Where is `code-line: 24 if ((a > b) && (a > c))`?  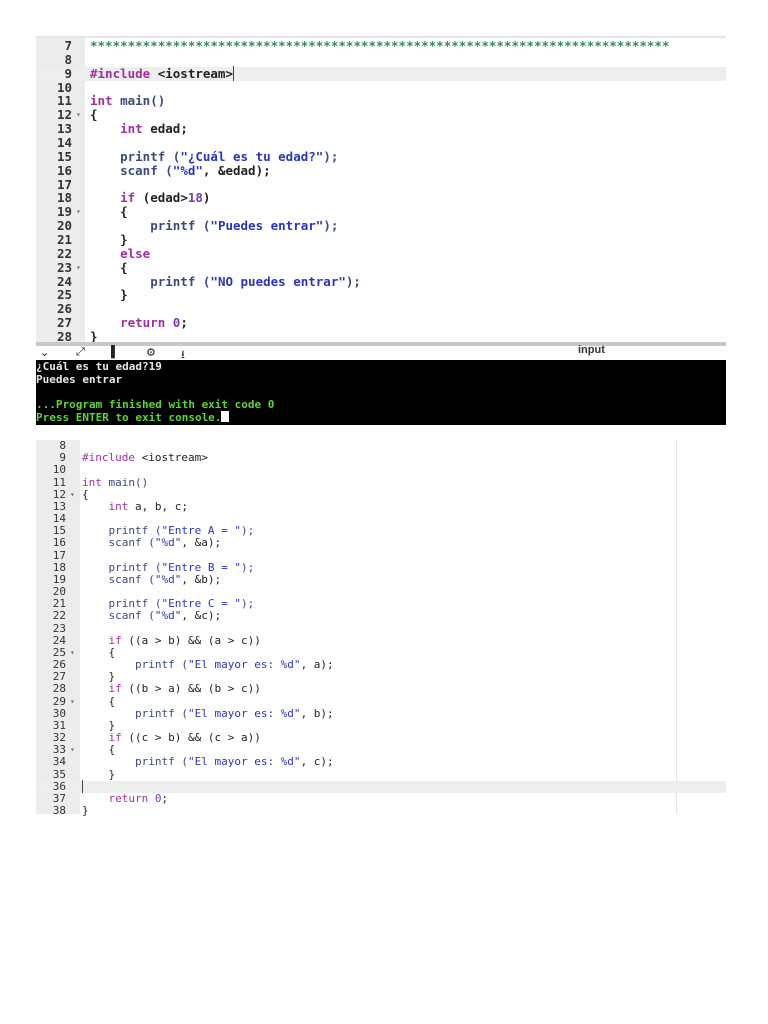 code-line: 24 if ((a > b) && (a > c)) is located at coordinates (381, 640).